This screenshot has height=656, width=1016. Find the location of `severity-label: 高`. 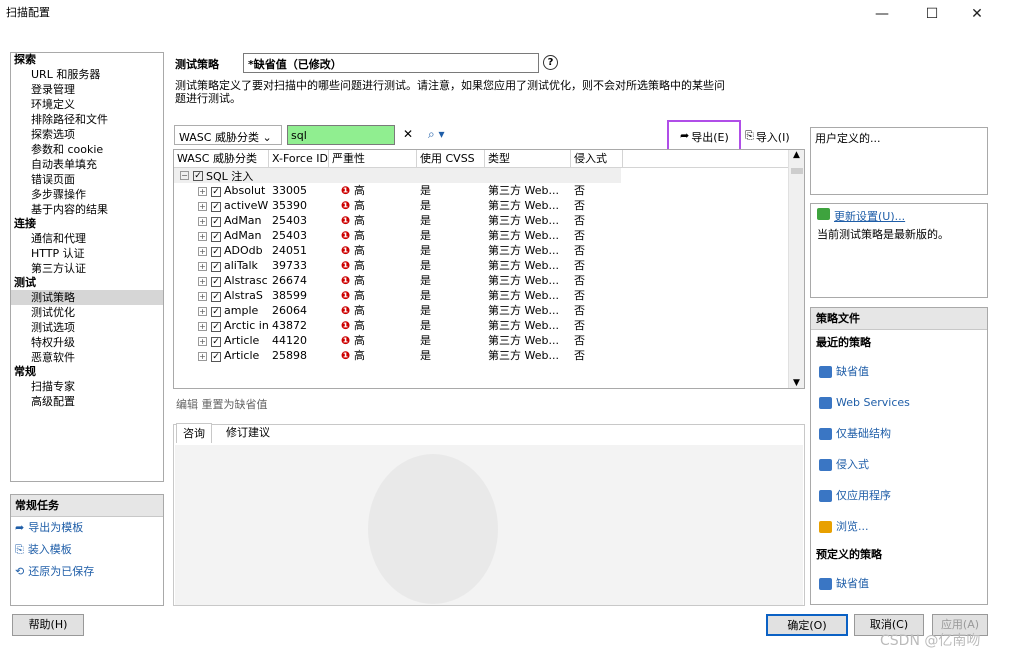

severity-label: 高 is located at coordinates (359, 325).